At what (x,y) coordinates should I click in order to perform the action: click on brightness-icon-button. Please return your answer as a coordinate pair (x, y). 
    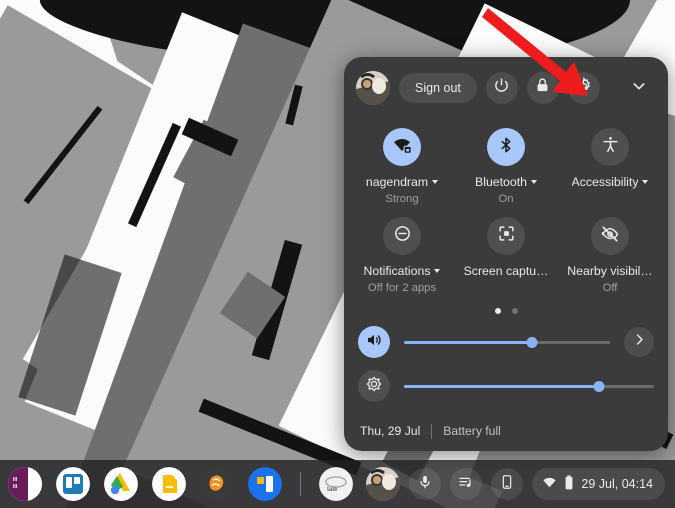
    Looking at the image, I should click on (374, 386).